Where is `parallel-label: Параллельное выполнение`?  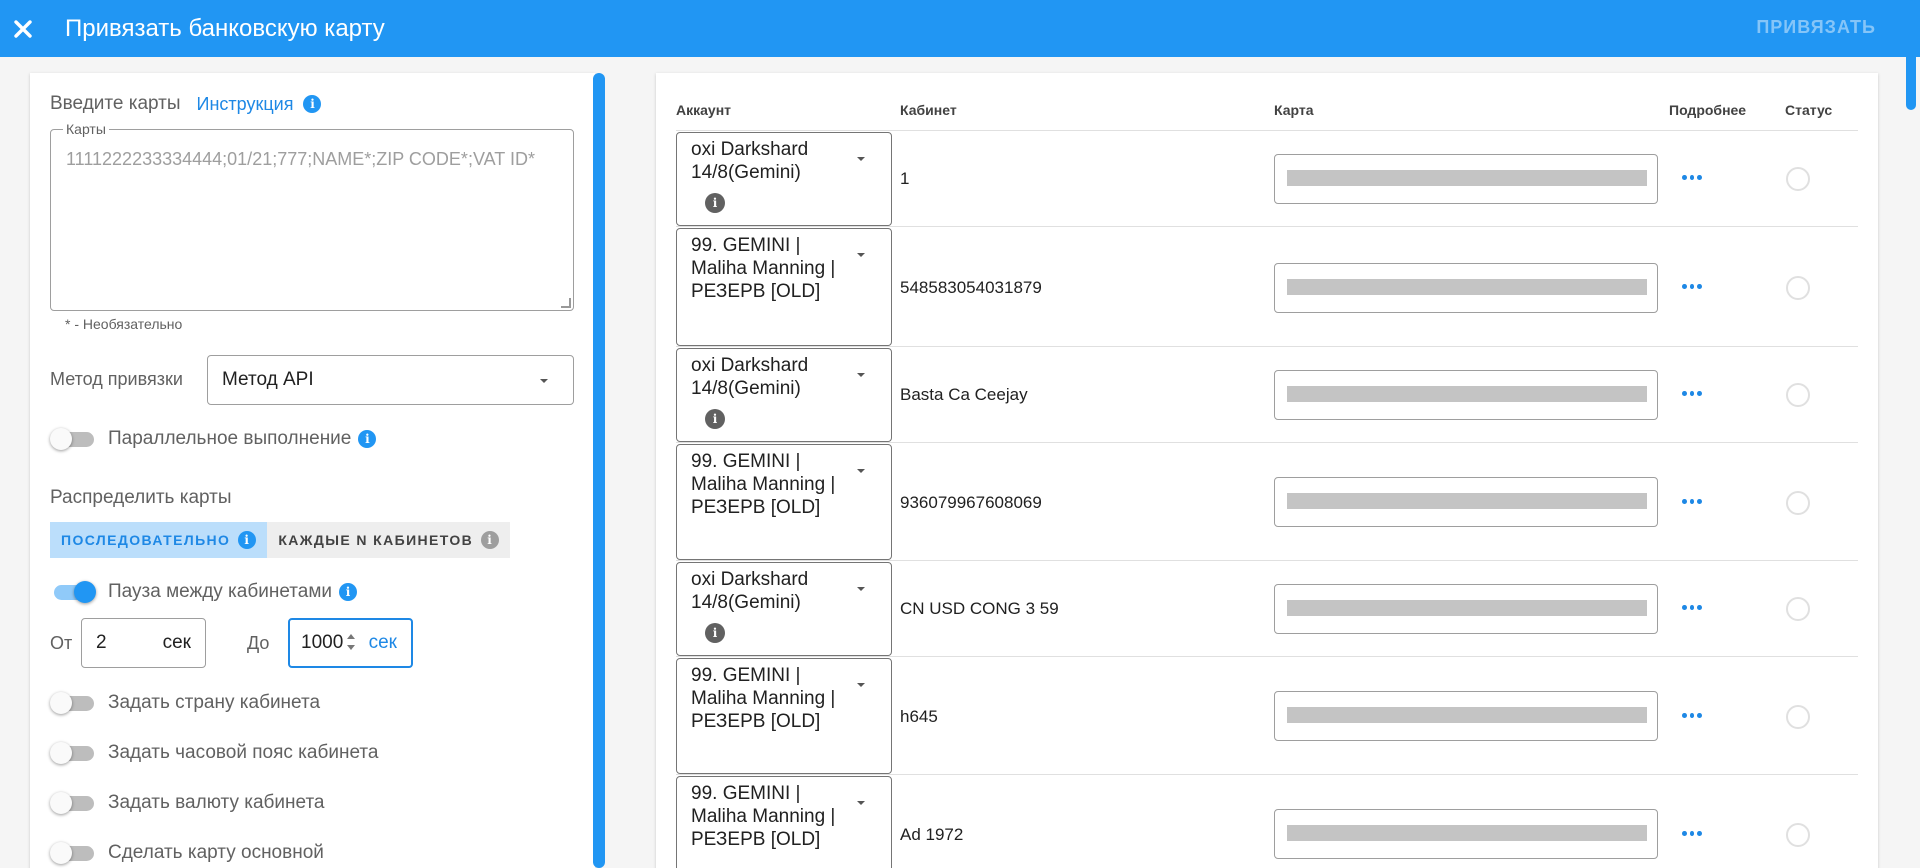
parallel-label: Параллельное выполнение is located at coordinates (230, 438).